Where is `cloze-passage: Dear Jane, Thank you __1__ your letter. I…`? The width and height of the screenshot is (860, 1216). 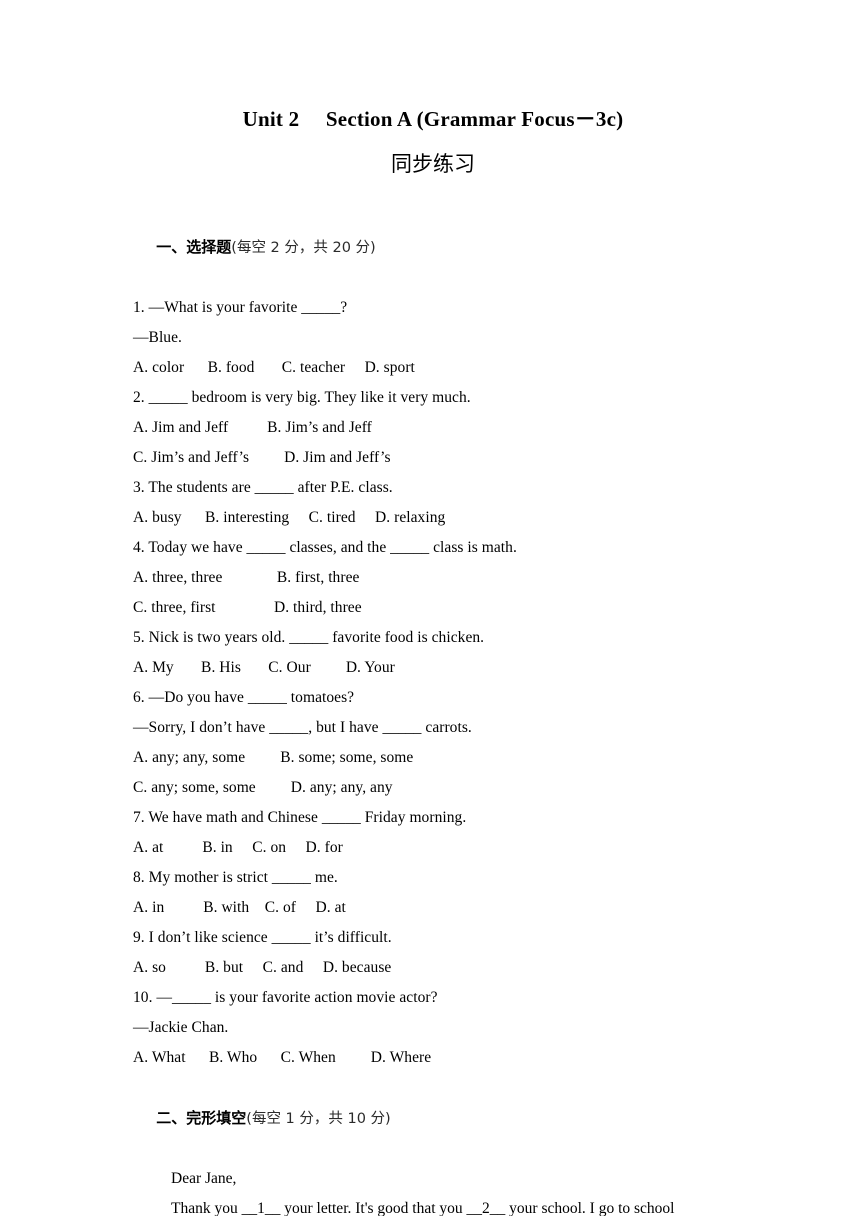
cloze-passage: Dear Jane, Thank you __1__ your letter. I… is located at coordinates (433, 1190).